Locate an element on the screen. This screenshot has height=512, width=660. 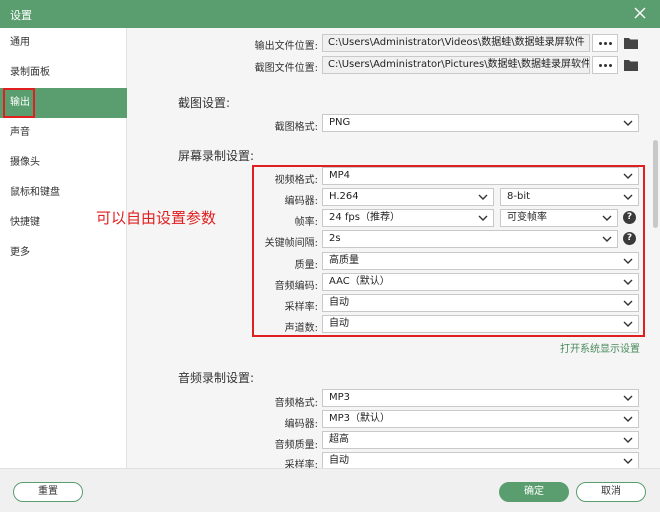
screenshot-format-label: 截图格式: is located at coordinates (296, 127).